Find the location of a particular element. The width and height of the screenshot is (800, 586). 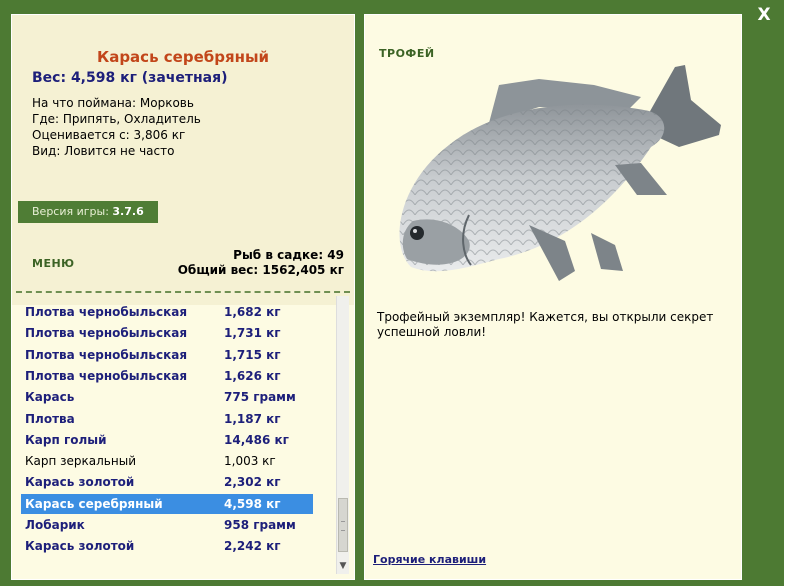

scroll-down-arrow-icon: ▼ is located at coordinates (343, 566).